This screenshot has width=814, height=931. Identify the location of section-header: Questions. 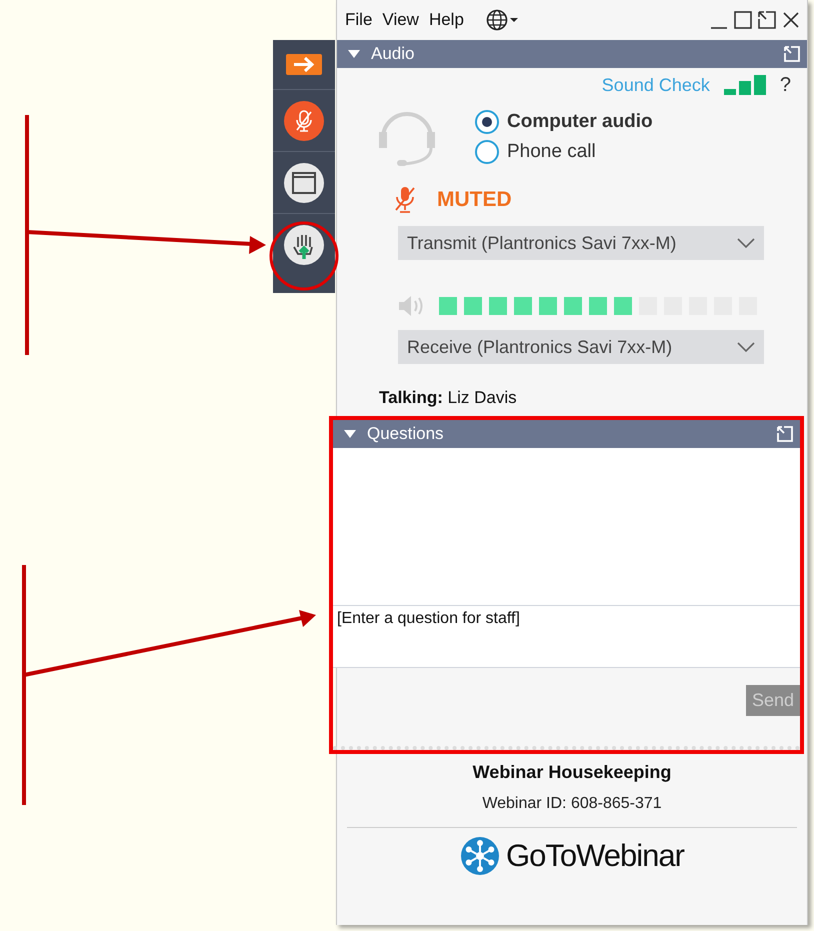
(566, 434).